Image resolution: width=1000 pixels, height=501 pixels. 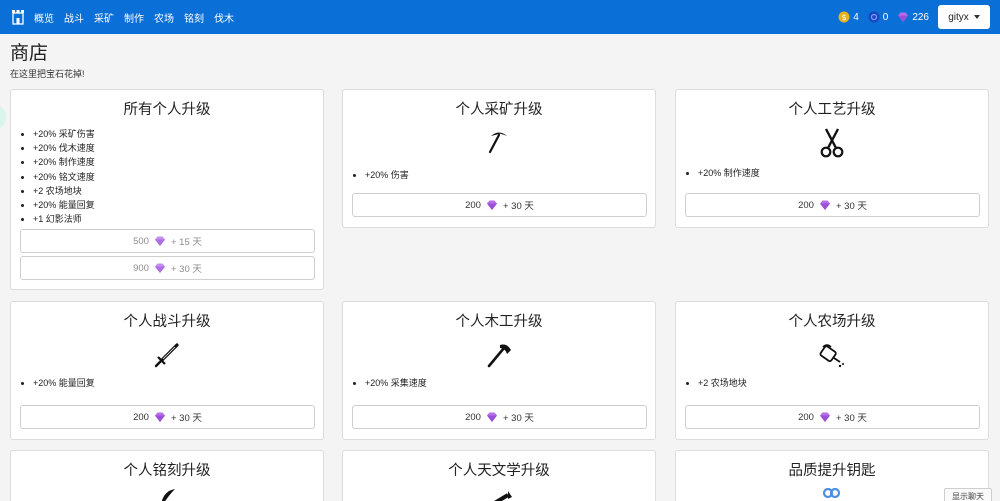 What do you see at coordinates (958, 17) in the screenshot?
I see `username: gityx` at bounding box center [958, 17].